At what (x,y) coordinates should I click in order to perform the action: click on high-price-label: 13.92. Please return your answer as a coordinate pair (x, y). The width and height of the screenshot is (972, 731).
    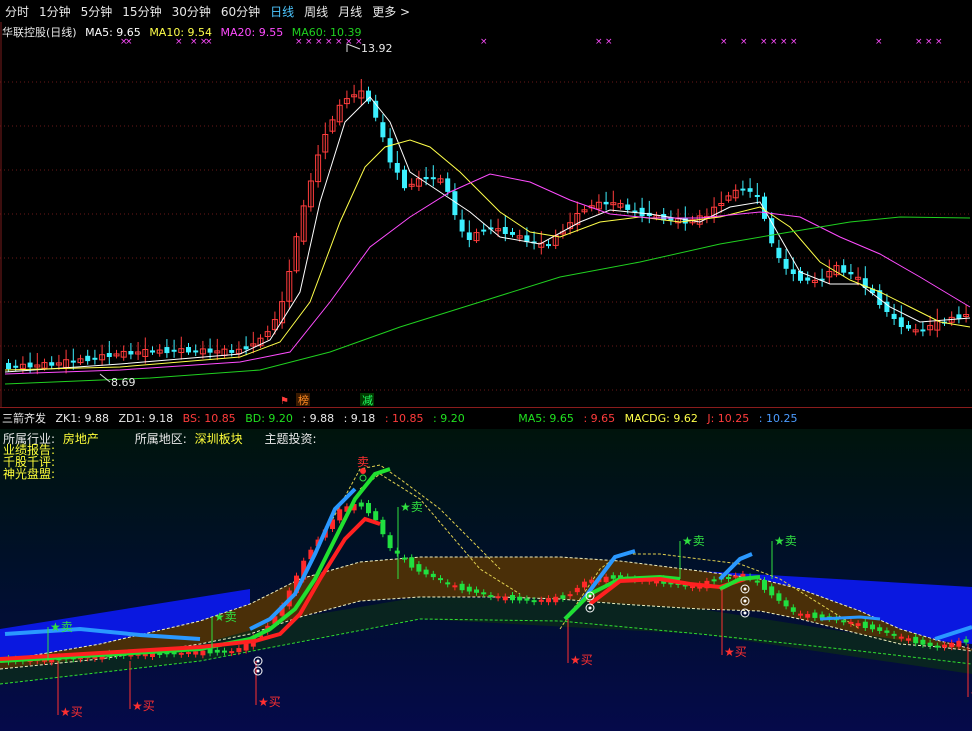
    Looking at the image, I should click on (377, 48).